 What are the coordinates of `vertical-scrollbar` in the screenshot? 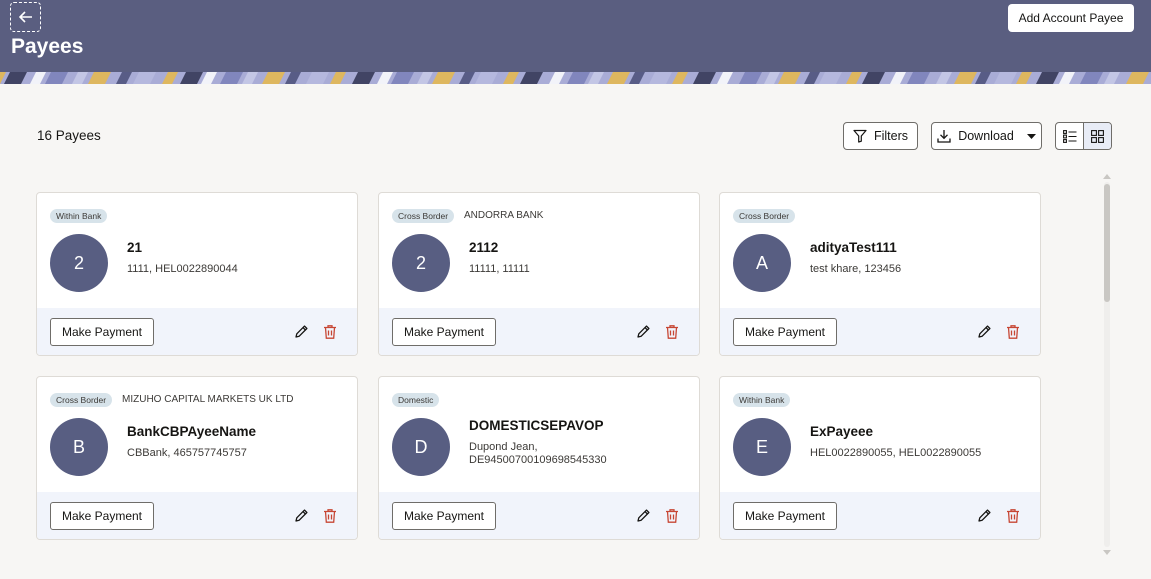 It's located at (1107, 364).